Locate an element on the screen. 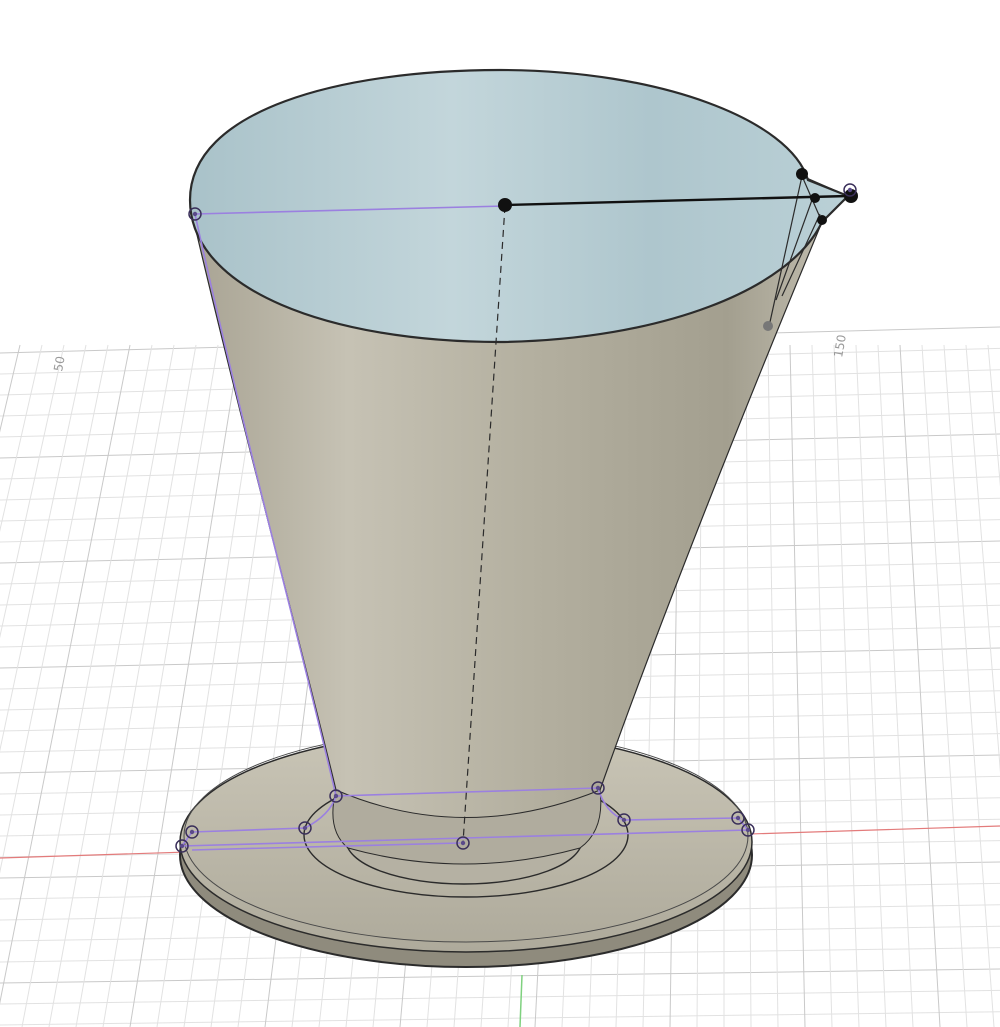  z-axis-line is located at coordinates (521, 1000).